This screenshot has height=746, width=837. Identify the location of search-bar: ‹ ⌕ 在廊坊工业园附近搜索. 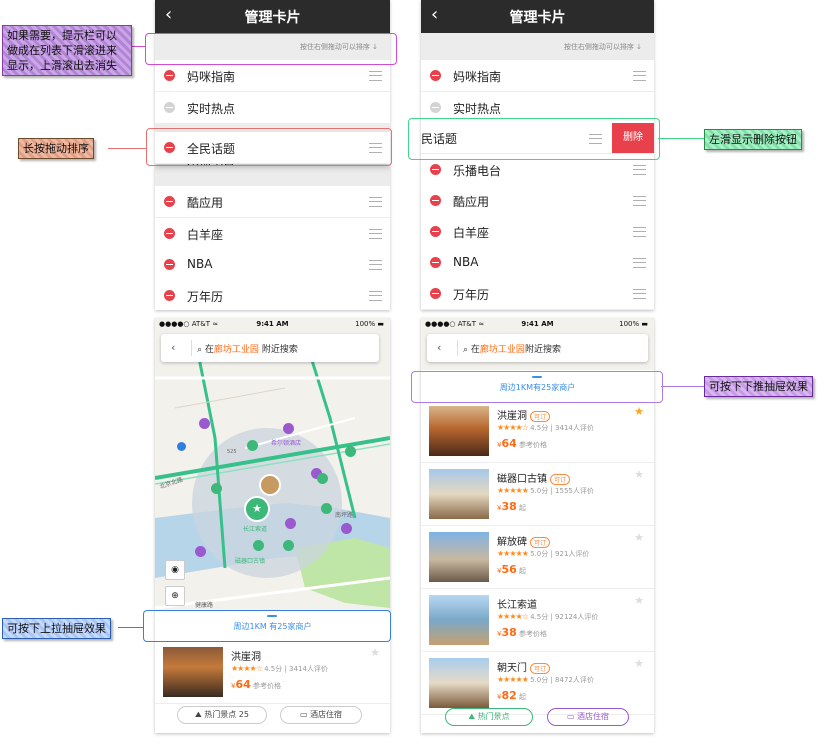
(537, 348).